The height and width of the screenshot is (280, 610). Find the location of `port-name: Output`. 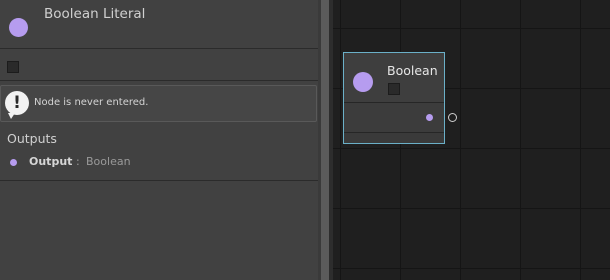

port-name: Output is located at coordinates (51, 161).